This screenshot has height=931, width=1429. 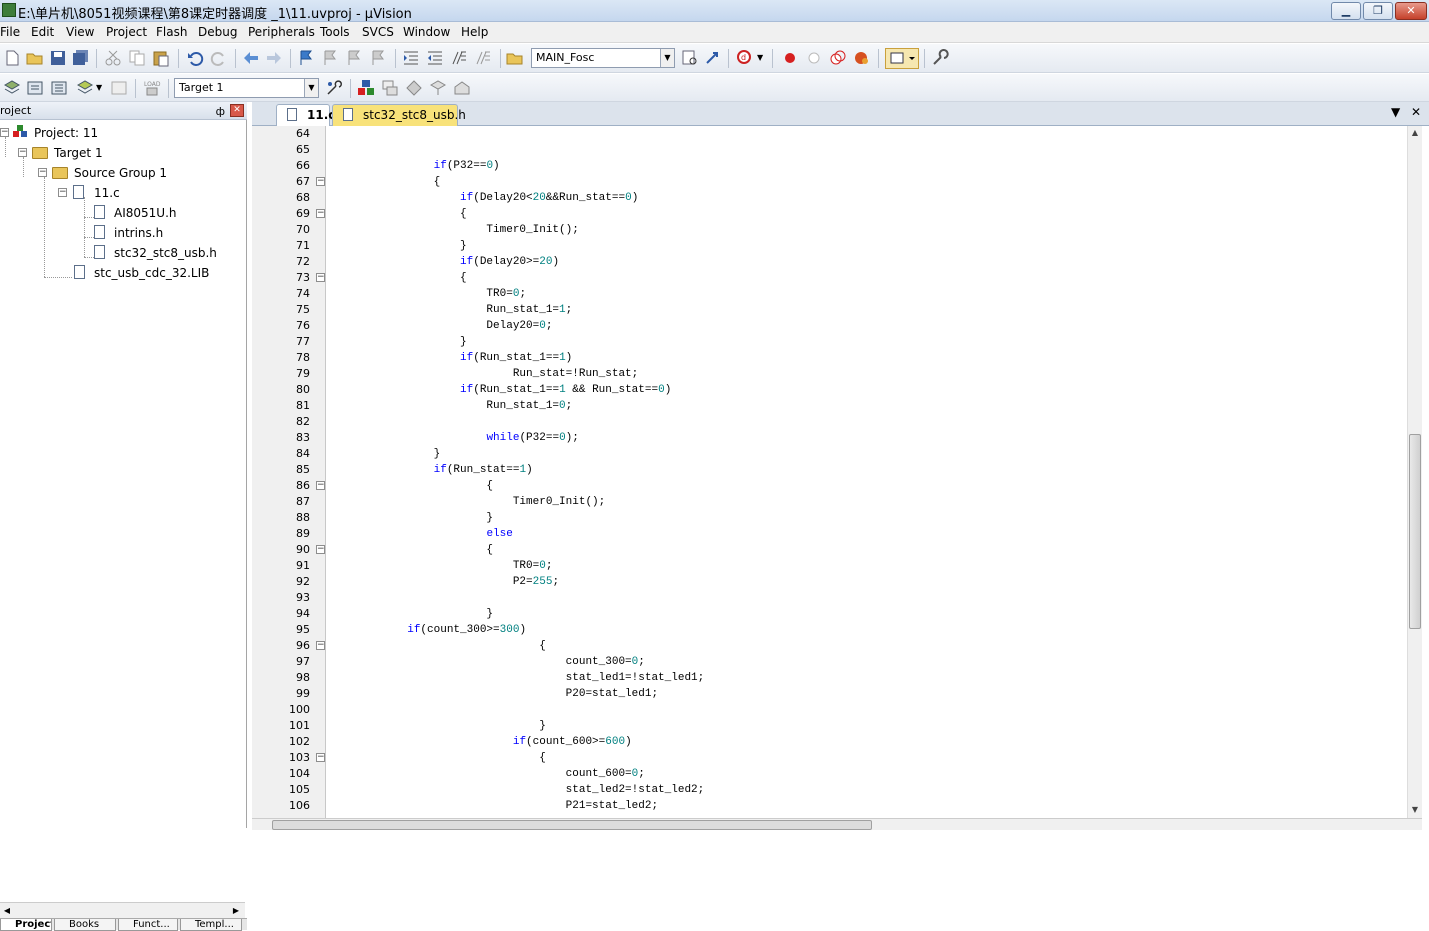 I want to click on code-line: 101 }, so click(x=829, y=726).